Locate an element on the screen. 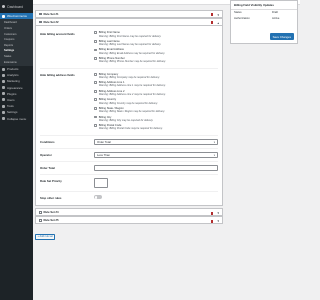 This screenshot has height=300, width=320. operator-value: Less Than is located at coordinates (104, 155).